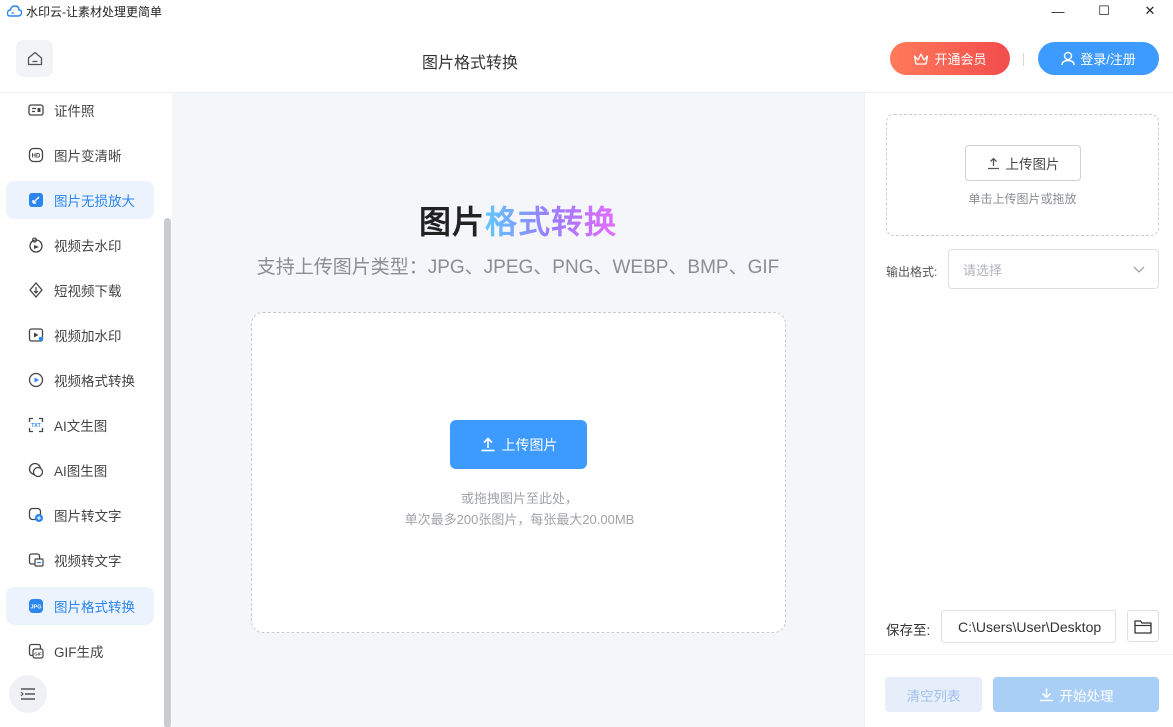  What do you see at coordinates (1023, 59) in the screenshot?
I see `header-divider` at bounding box center [1023, 59].